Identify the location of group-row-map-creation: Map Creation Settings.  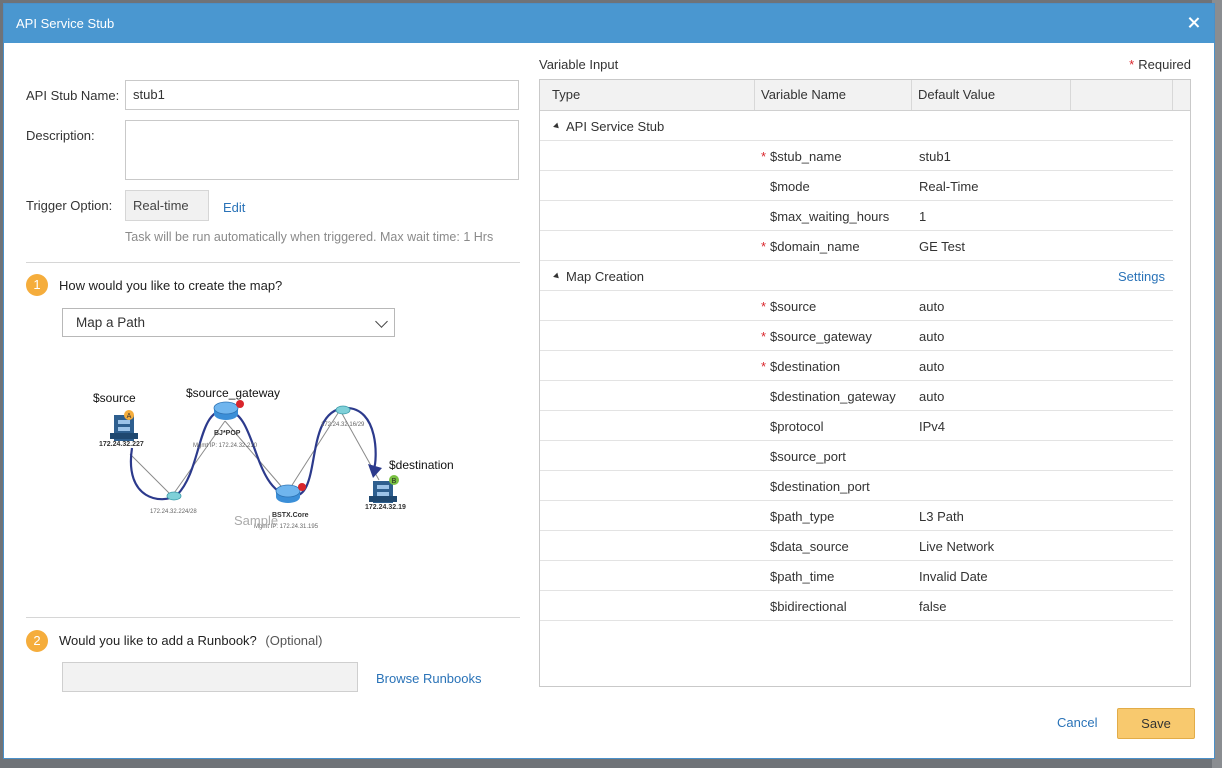
(856, 276).